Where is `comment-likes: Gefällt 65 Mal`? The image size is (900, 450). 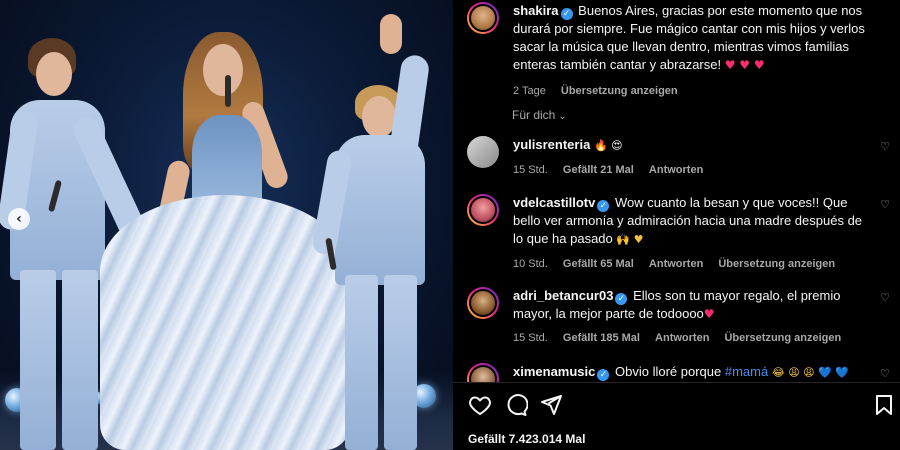
comment-likes: Gefällt 65 Mal is located at coordinates (598, 264).